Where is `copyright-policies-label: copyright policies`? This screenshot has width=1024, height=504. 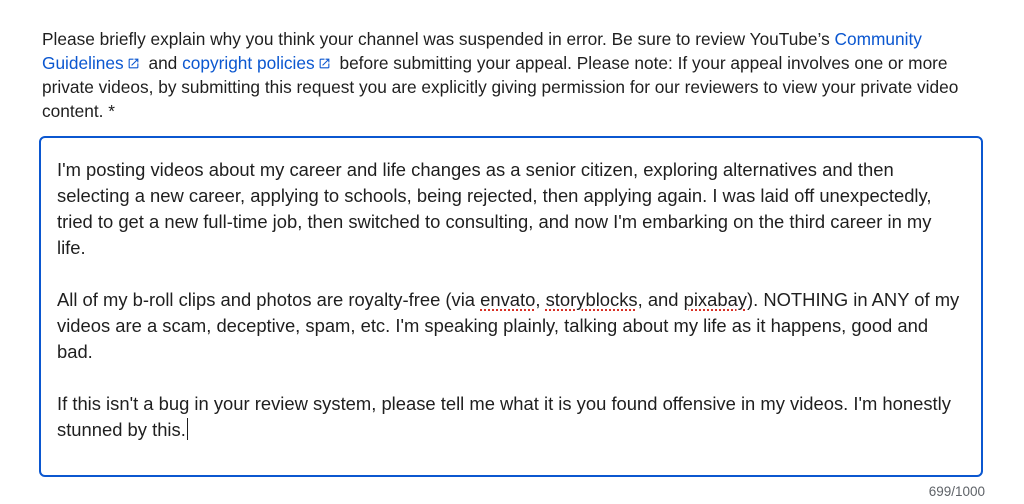 copyright-policies-label: copyright policies is located at coordinates (248, 63).